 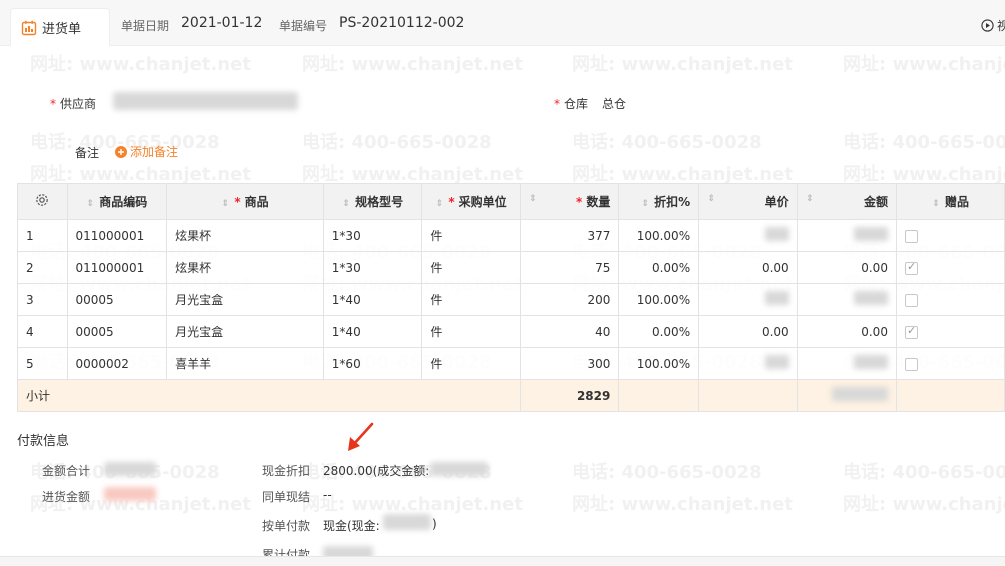 I want to click on col-header-unit: ⇕ * 采购单位, so click(x=471, y=201).